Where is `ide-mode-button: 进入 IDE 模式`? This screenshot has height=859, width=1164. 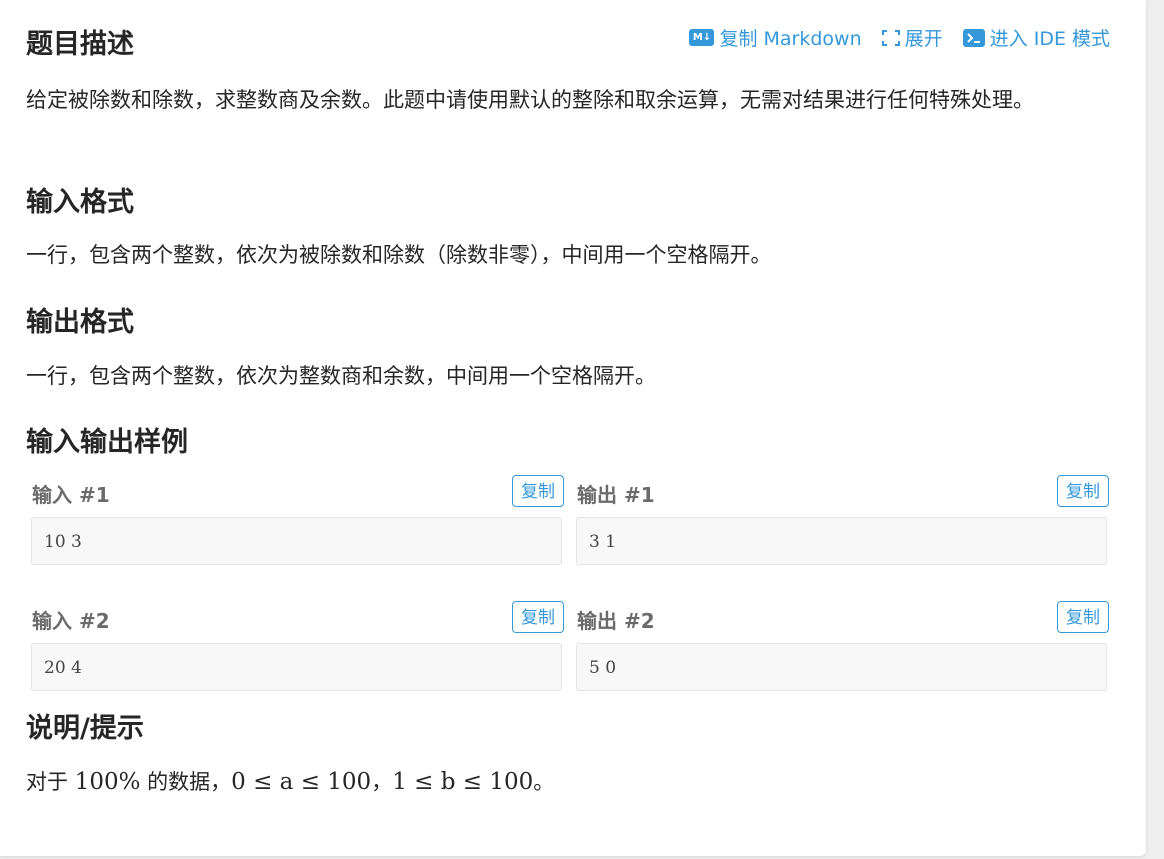 ide-mode-button: 进入 IDE 模式 is located at coordinates (1036, 37).